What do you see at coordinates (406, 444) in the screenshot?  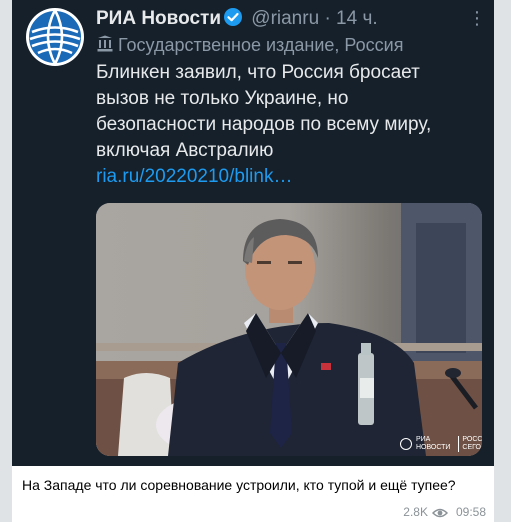 I see `watermark-globe-icon` at bounding box center [406, 444].